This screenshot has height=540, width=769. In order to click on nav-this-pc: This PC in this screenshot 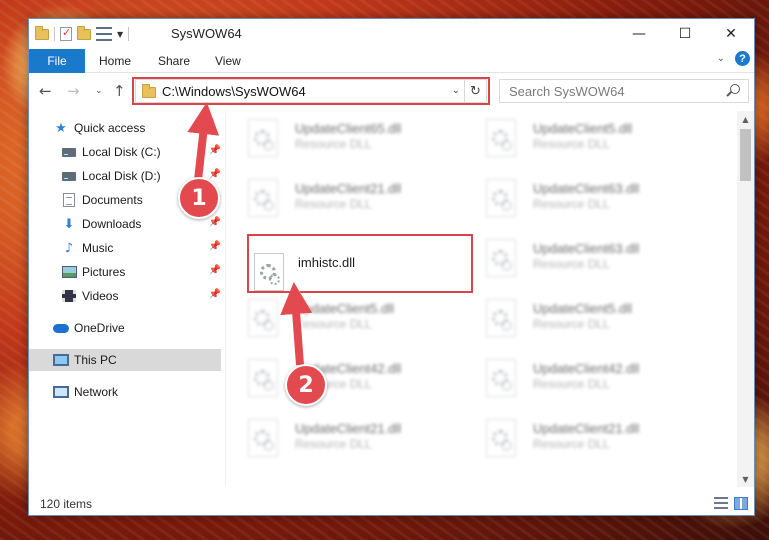, I will do `click(125, 360)`.